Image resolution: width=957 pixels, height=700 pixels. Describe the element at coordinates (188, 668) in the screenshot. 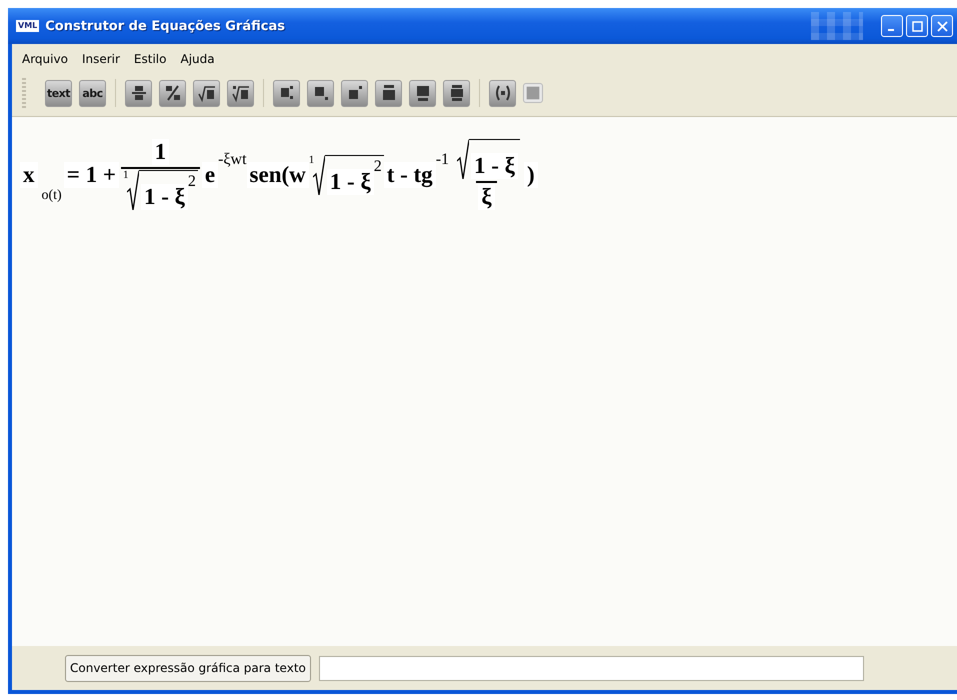

I see `convert-button: Converter expressão gráfica para texto` at that location.